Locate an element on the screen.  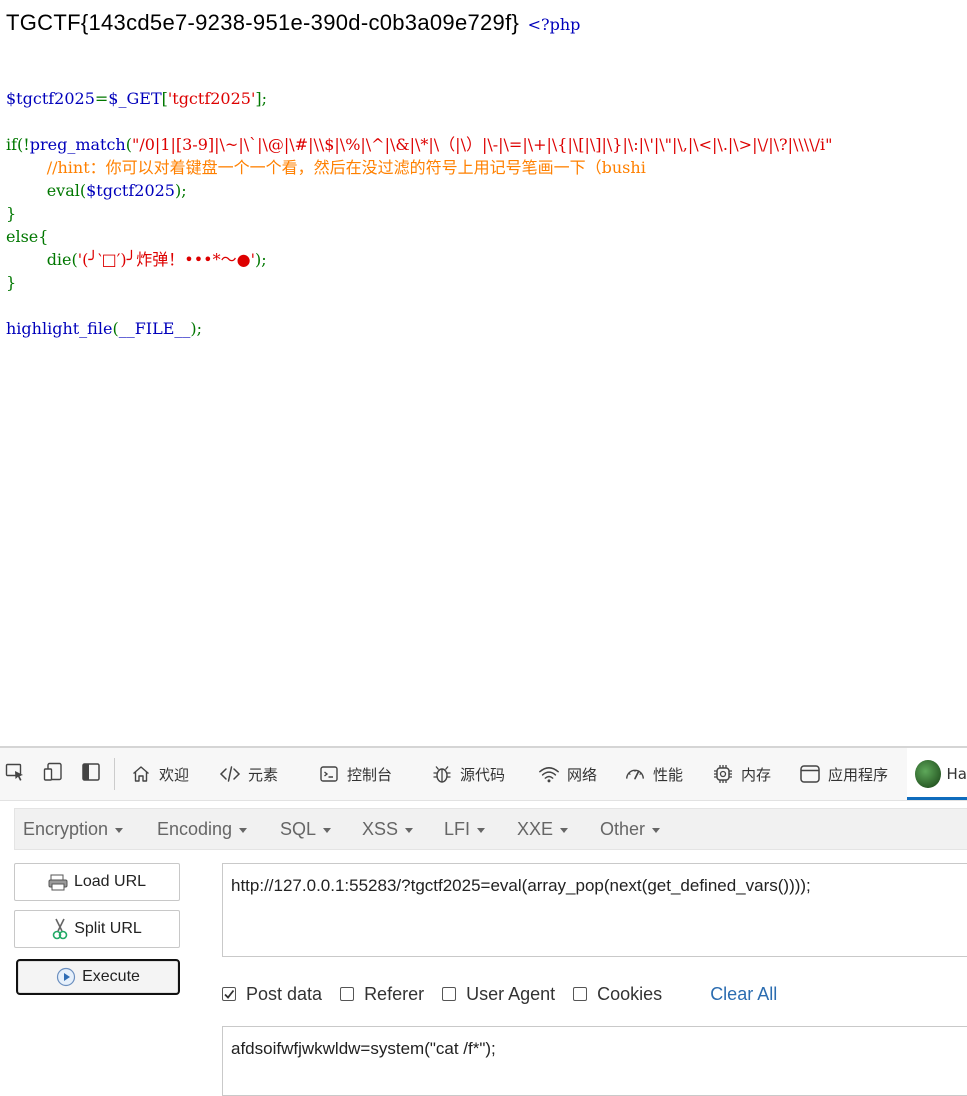
code-token: if(! is located at coordinates (18, 144).